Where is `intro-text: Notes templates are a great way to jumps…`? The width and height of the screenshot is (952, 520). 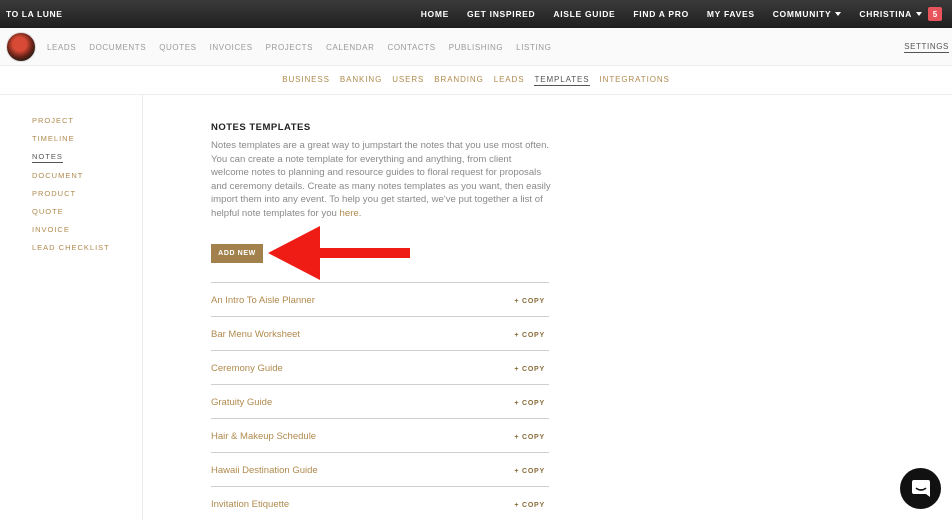
intro-text: Notes templates are a great way to jumps… is located at coordinates (381, 180).